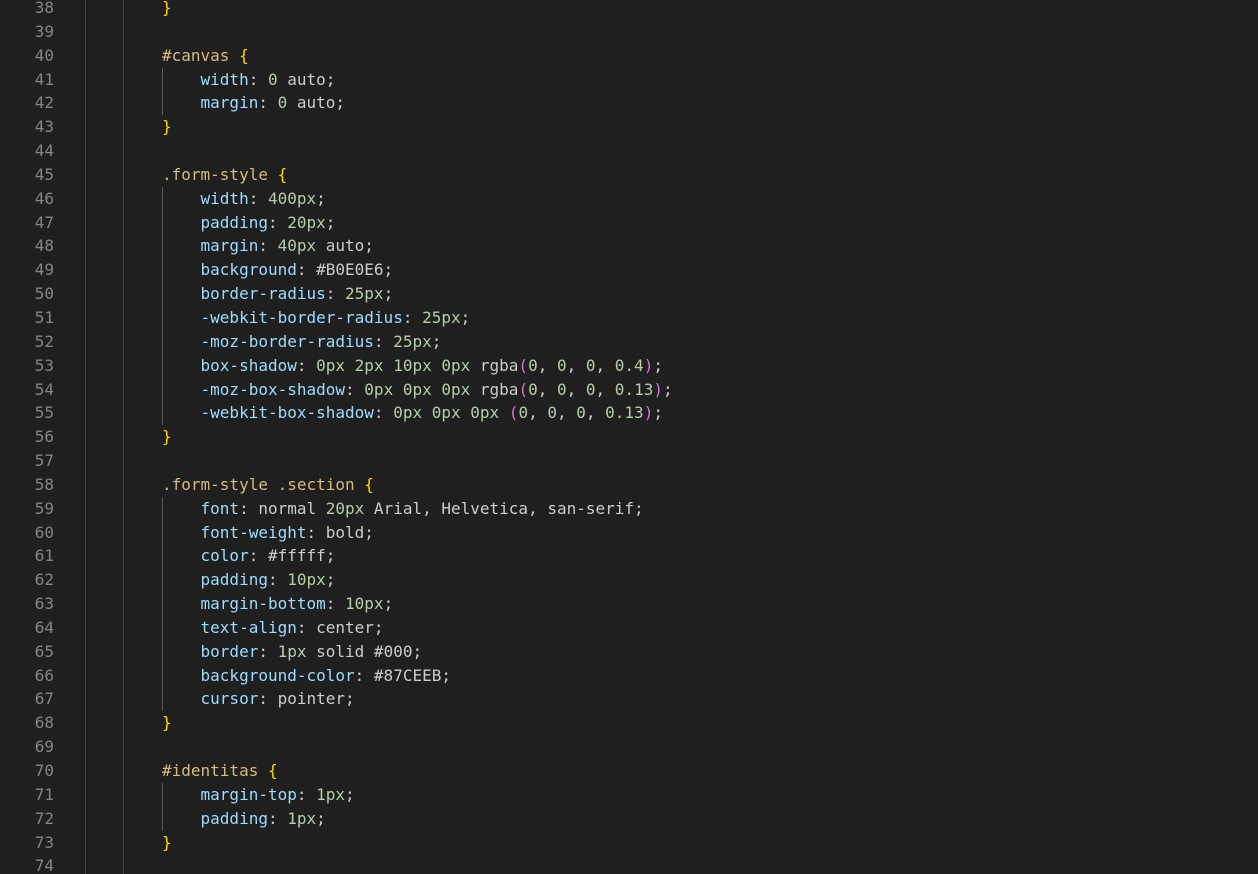  I want to click on code-line: 68}, so click(629, 723).